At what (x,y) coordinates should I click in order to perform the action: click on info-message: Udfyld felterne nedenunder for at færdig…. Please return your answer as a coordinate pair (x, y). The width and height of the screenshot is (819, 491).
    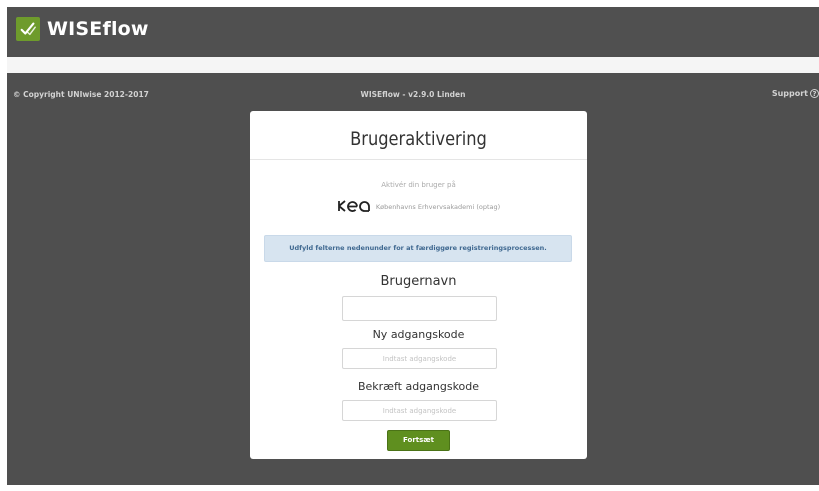
    Looking at the image, I should click on (418, 248).